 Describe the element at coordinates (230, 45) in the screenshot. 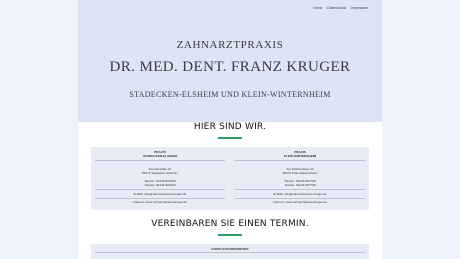

I see `hero-title: ZAHNARZTPRAXIS` at that location.